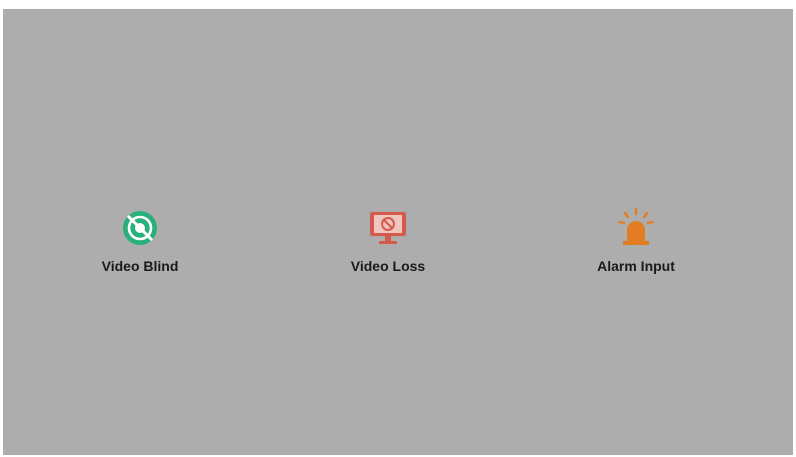 The height and width of the screenshot is (457, 796). What do you see at coordinates (140, 266) in the screenshot?
I see `video-blind-label: Video Blind` at bounding box center [140, 266].